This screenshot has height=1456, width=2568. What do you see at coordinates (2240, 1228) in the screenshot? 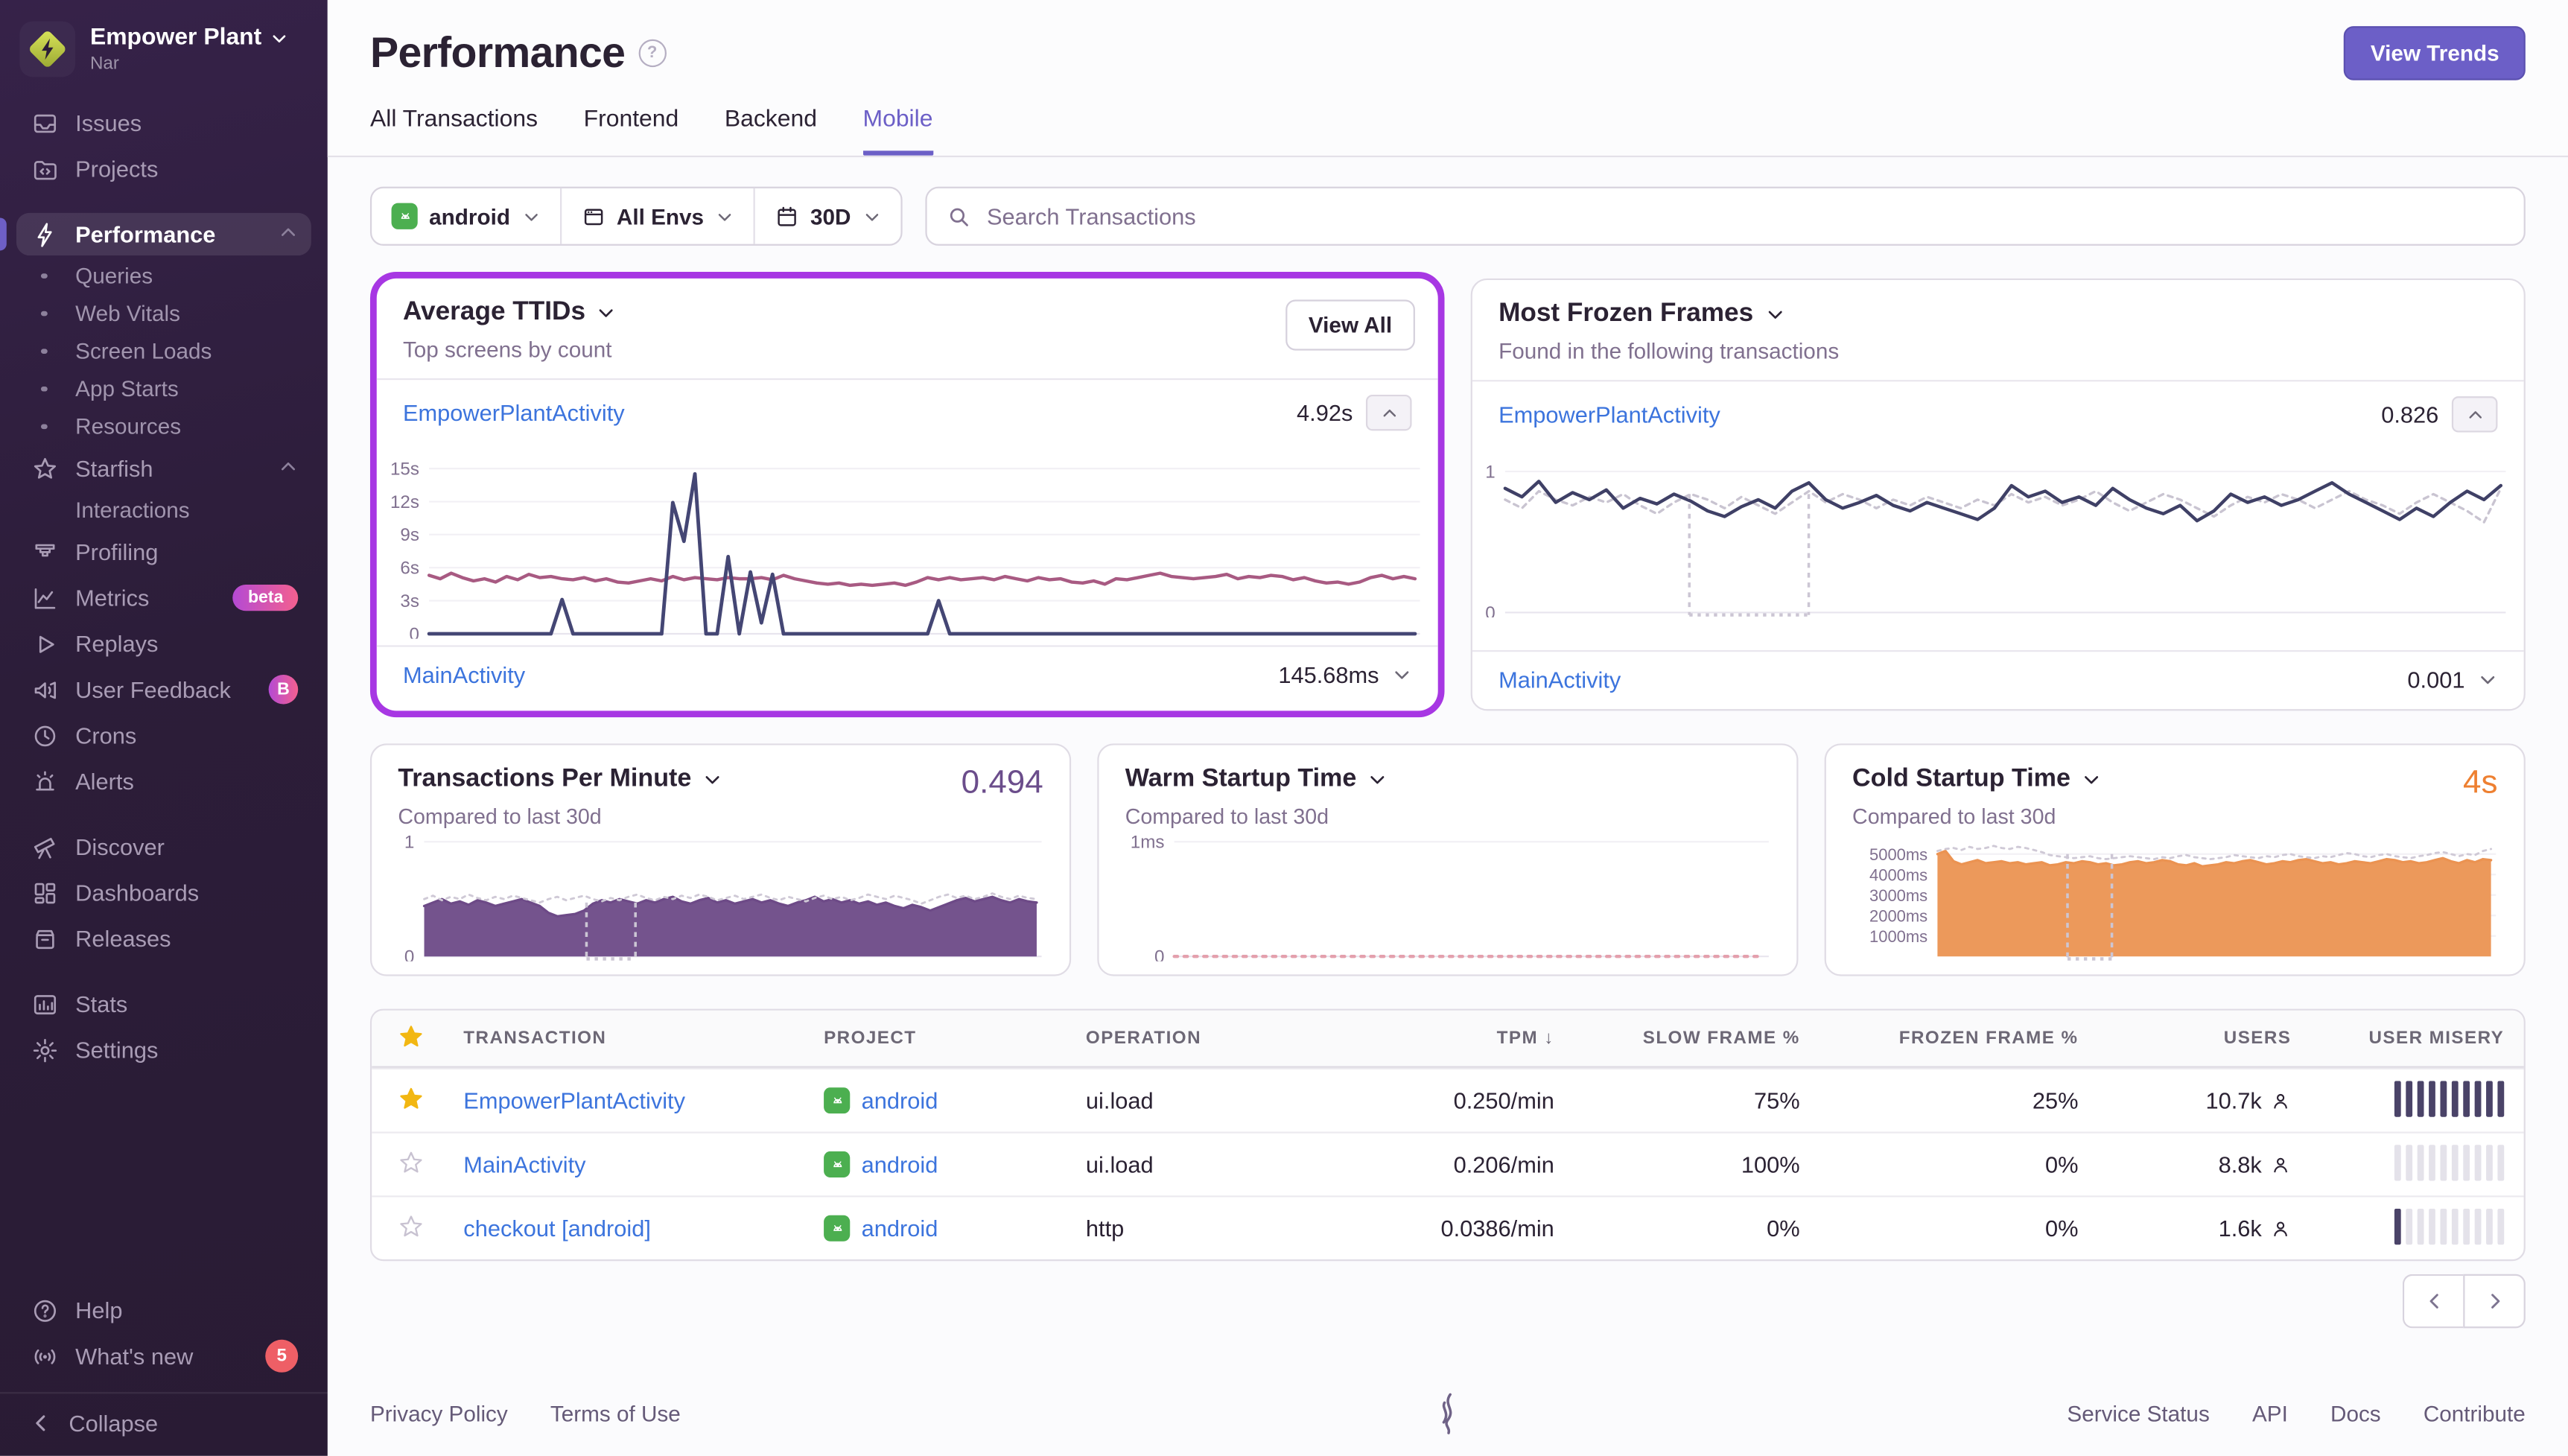
I see `users-count: 1.6k` at bounding box center [2240, 1228].